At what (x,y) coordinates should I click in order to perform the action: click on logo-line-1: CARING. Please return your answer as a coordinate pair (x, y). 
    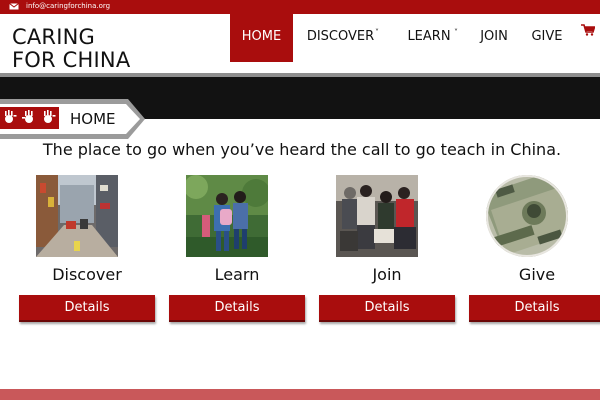
    Looking at the image, I should click on (53, 37).